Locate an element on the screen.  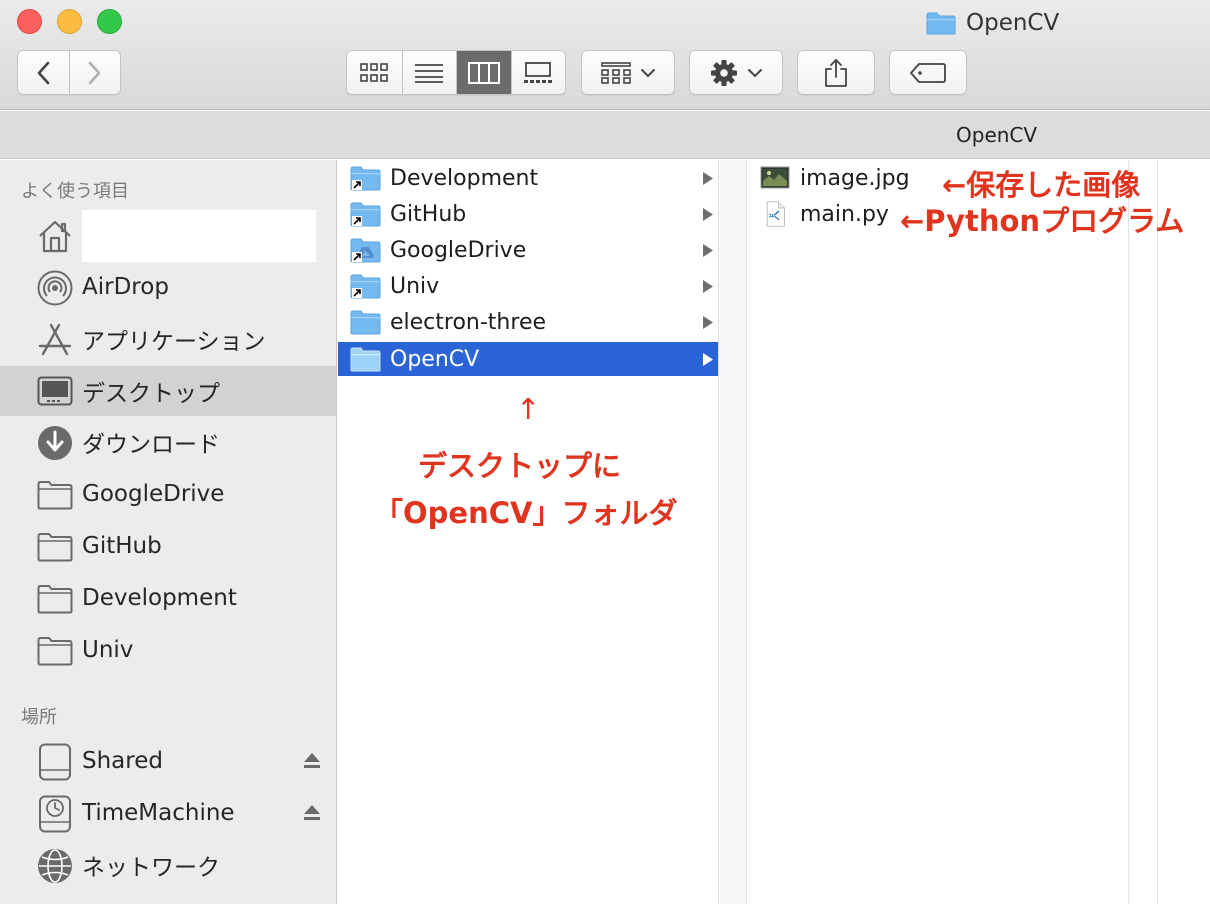
column-view-button is located at coordinates (483, 72).